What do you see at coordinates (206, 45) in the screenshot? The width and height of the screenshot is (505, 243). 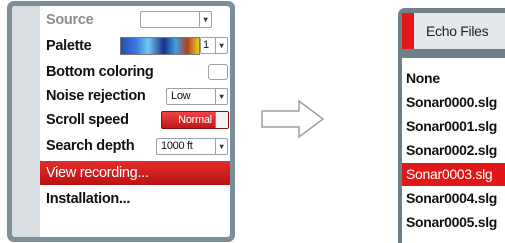 I see `palette-value: 1` at bounding box center [206, 45].